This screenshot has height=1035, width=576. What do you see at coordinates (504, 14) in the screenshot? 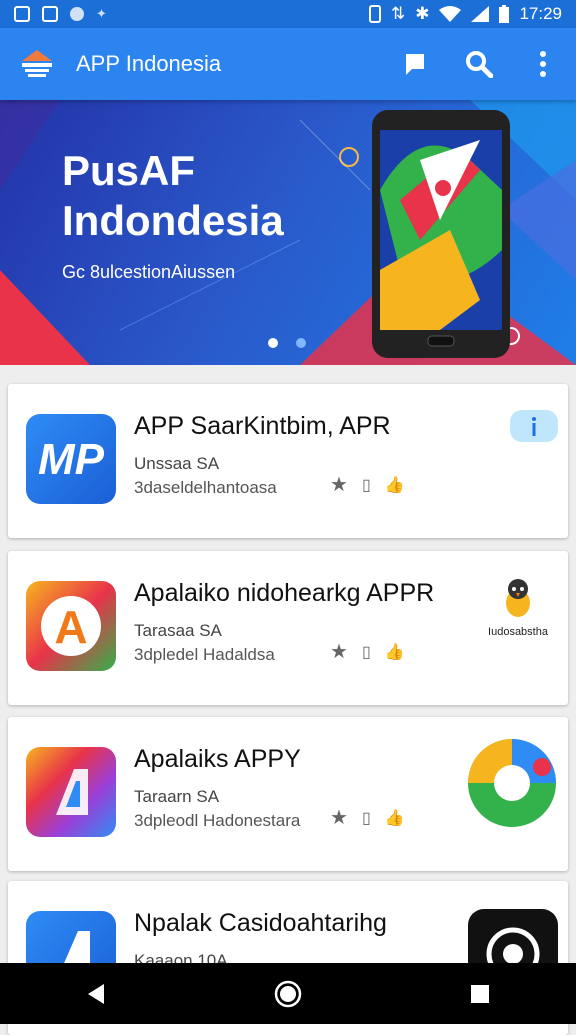
I see `battery-icon` at bounding box center [504, 14].